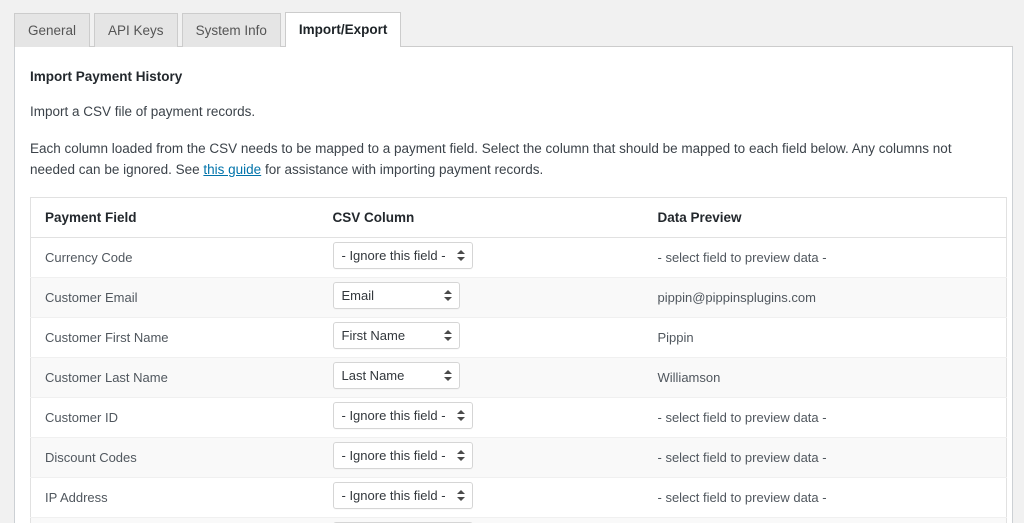 The width and height of the screenshot is (1024, 523). Describe the element at coordinates (825, 217) in the screenshot. I see `column-header-data-preview: Data Preview` at that location.